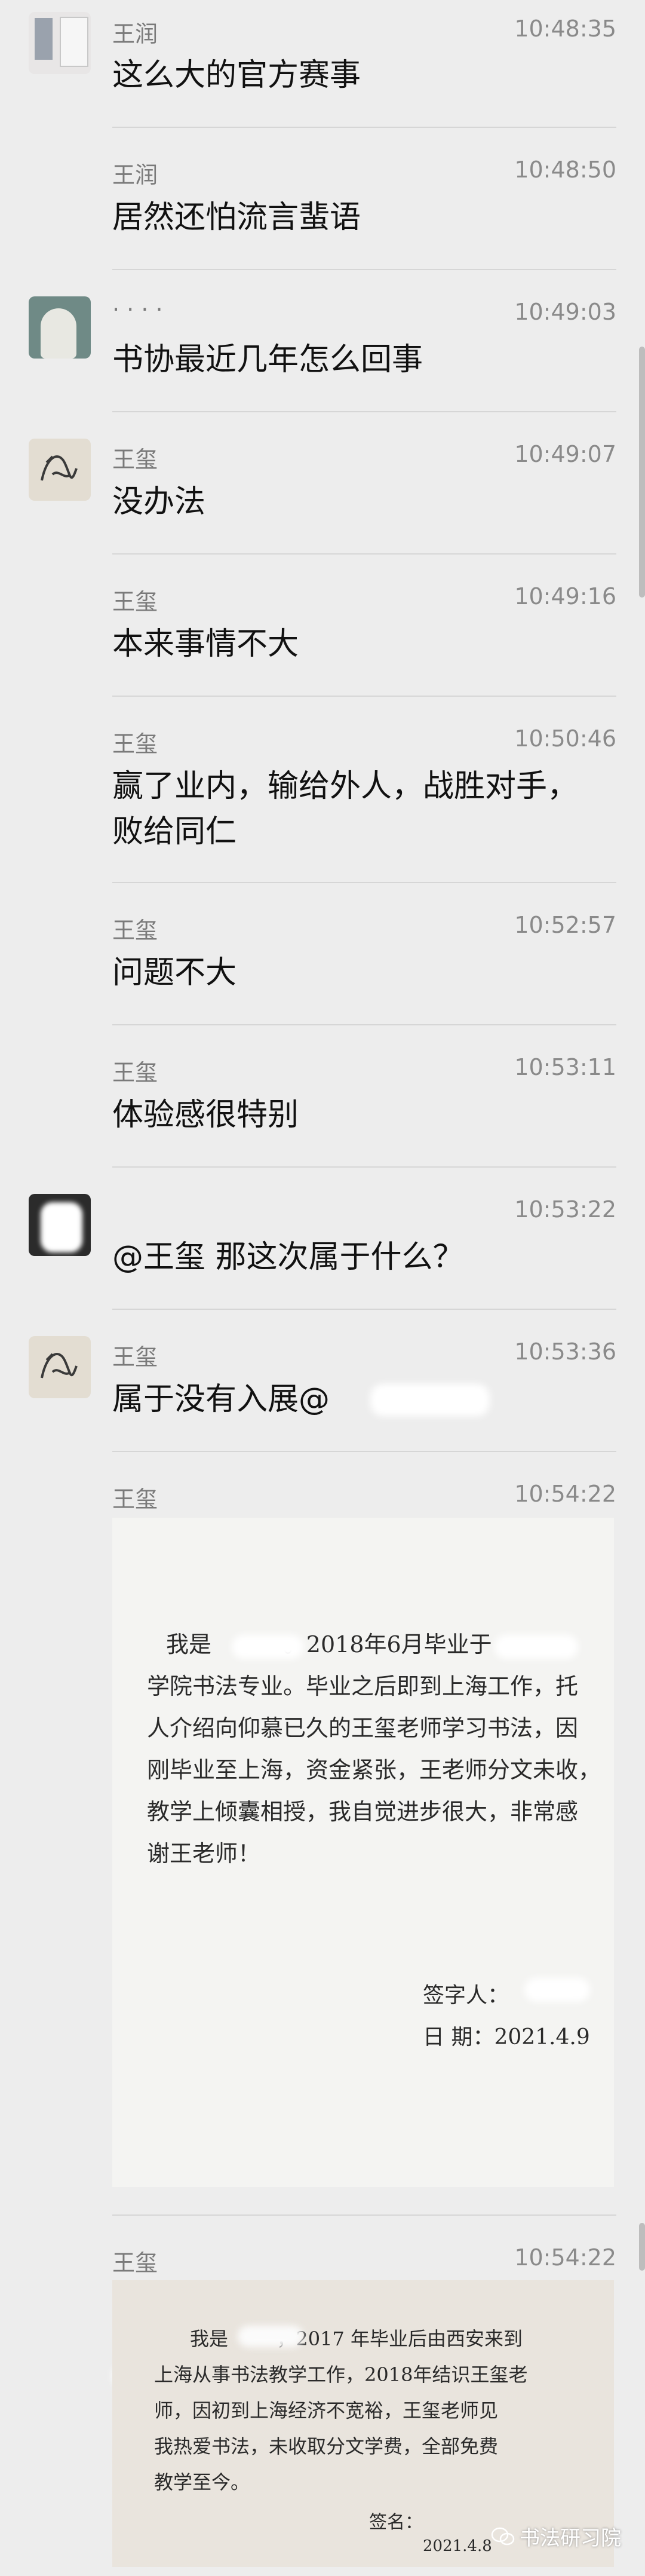  I want to click on message-time: 10:49:16, so click(565, 596).